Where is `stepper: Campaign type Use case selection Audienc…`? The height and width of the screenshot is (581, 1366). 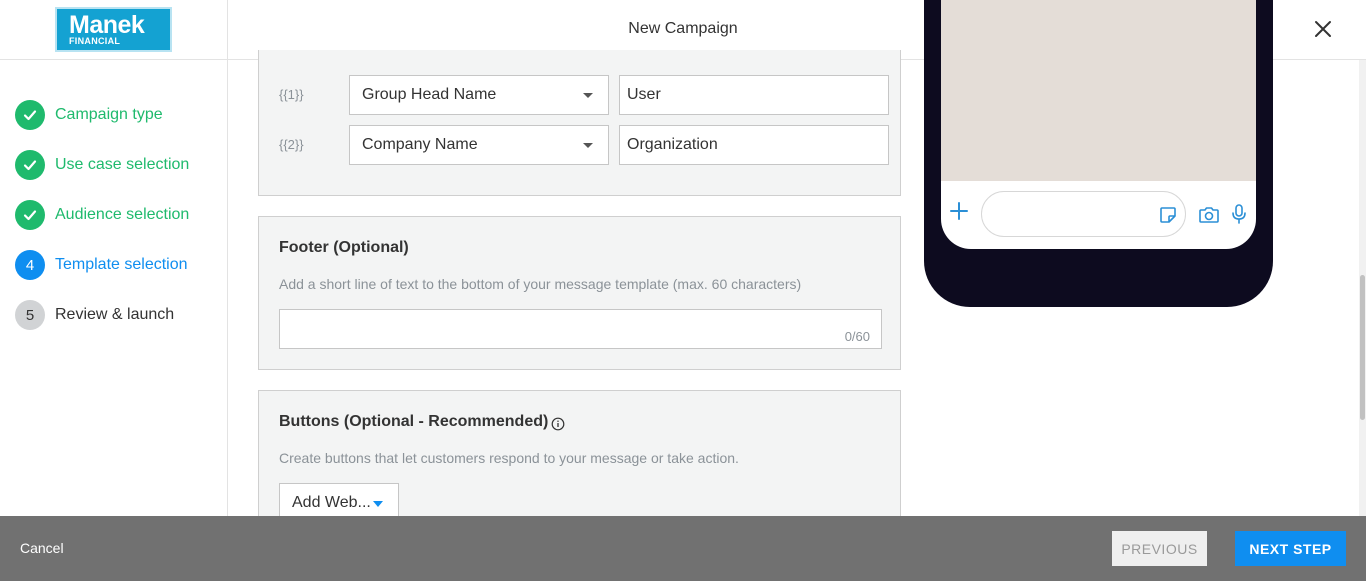
stepper: Campaign type Use case selection Audienc… is located at coordinates (114, 288).